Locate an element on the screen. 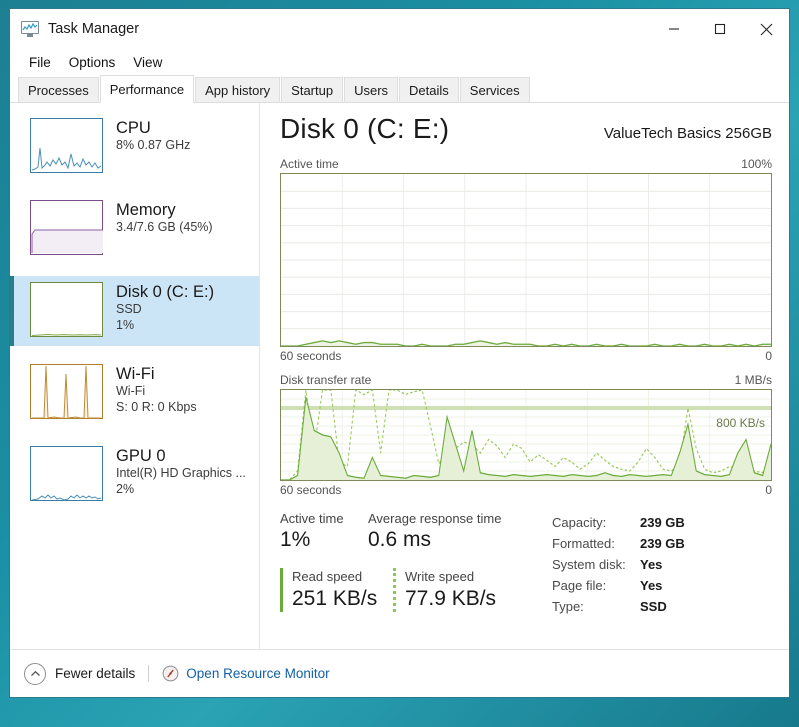  sidebar-item-cpu: CPU 8% 0.87 GHz is located at coordinates (134, 147).